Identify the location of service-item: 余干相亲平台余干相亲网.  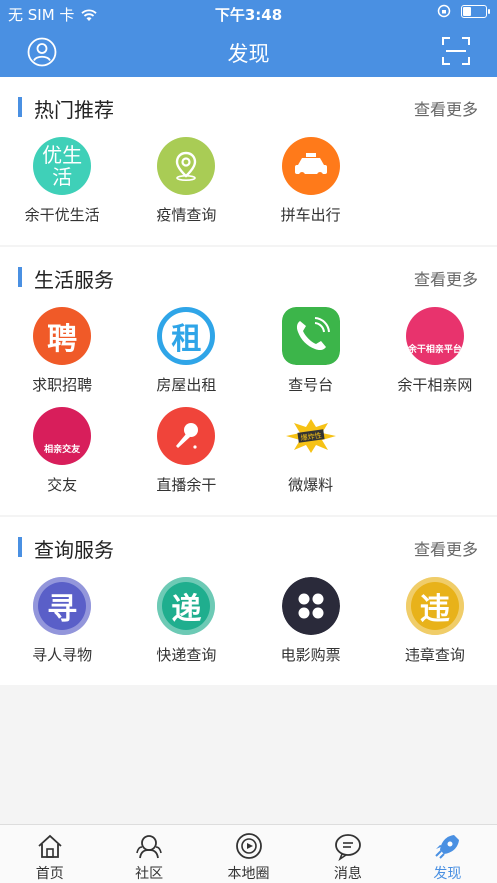
(435, 357).